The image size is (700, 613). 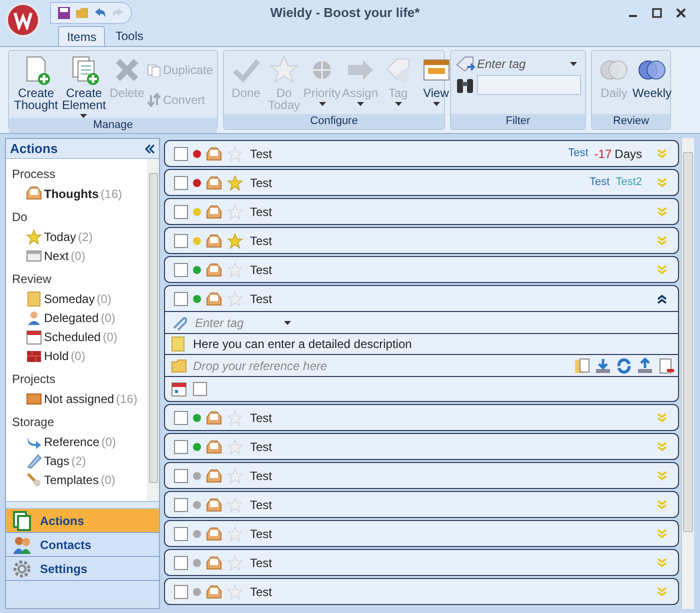 I want to click on nav-item: Templates (0), so click(x=79, y=479).